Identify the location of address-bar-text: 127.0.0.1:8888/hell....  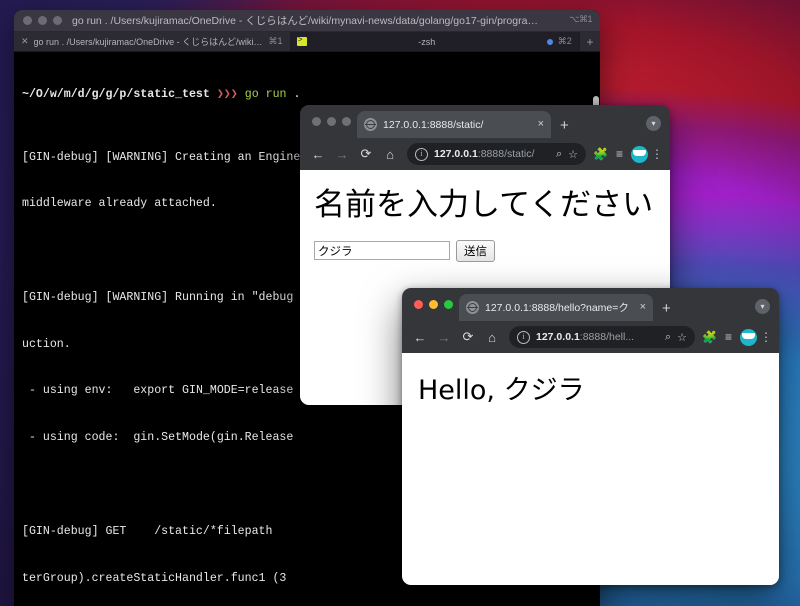
(597, 337).